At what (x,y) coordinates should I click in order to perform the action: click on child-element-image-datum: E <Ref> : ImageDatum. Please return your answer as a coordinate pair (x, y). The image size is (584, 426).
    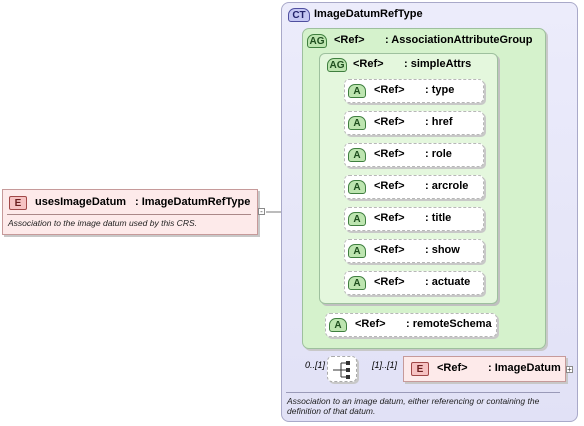
    Looking at the image, I should click on (484, 369).